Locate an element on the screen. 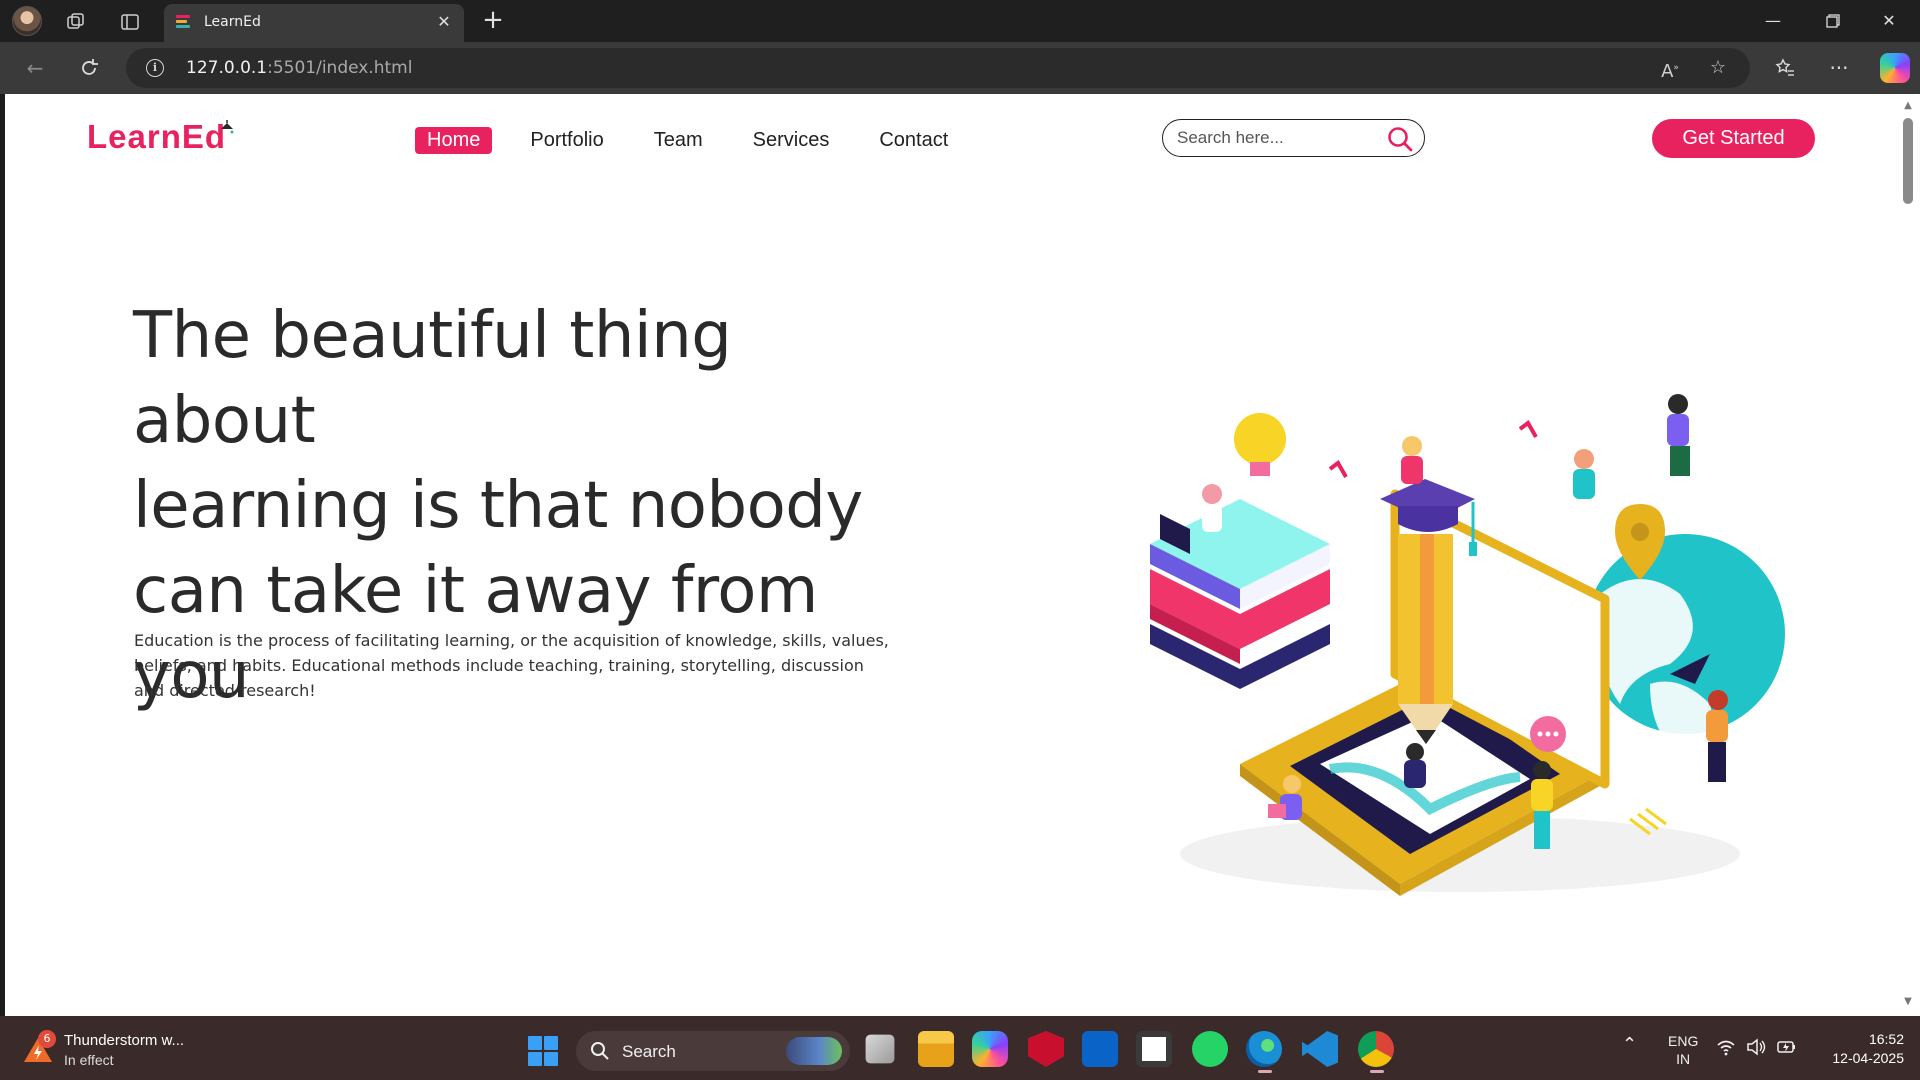  show-hidden-icons-icon: ⌃ is located at coordinates (1629, 1044).